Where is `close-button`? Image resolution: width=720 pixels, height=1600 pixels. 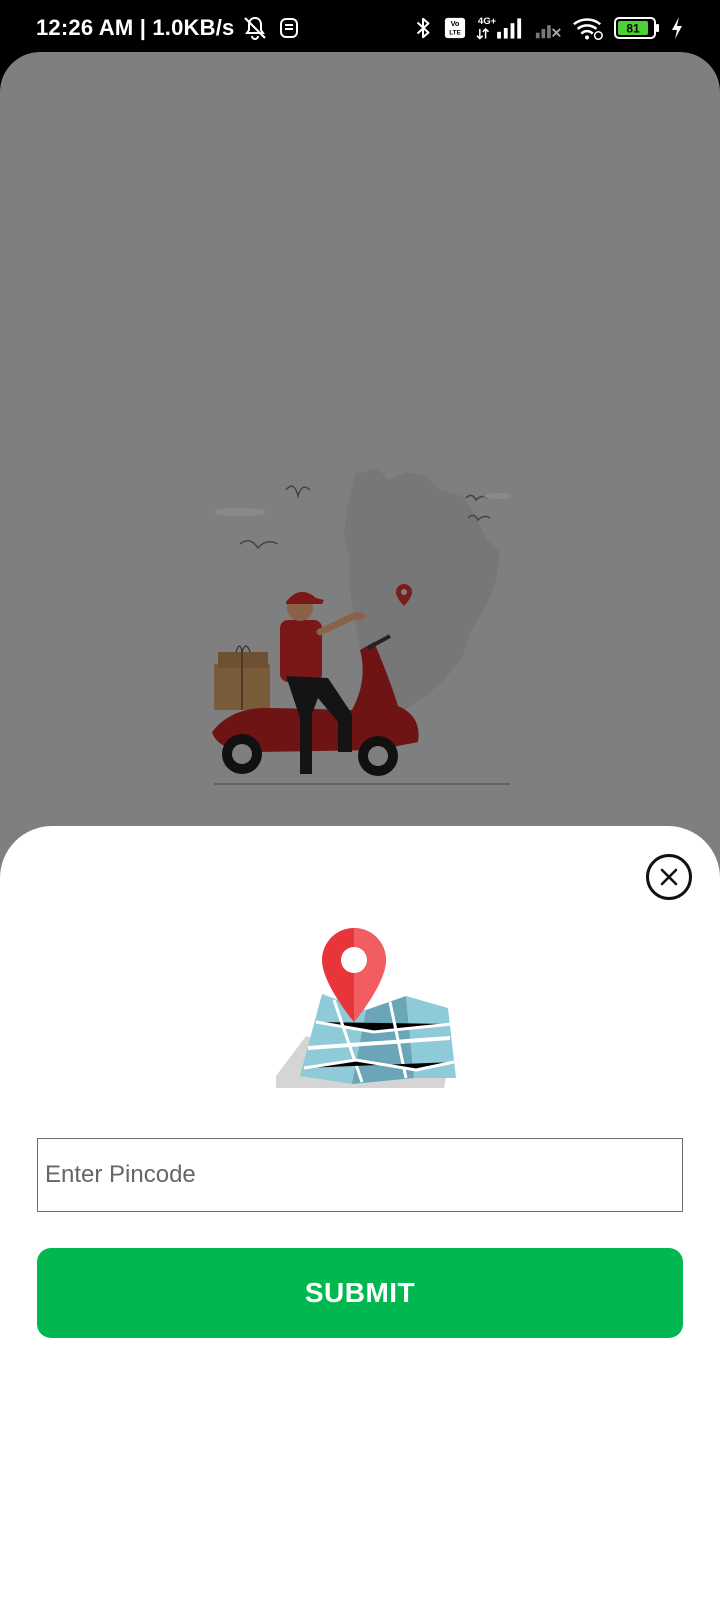 close-button is located at coordinates (669, 877).